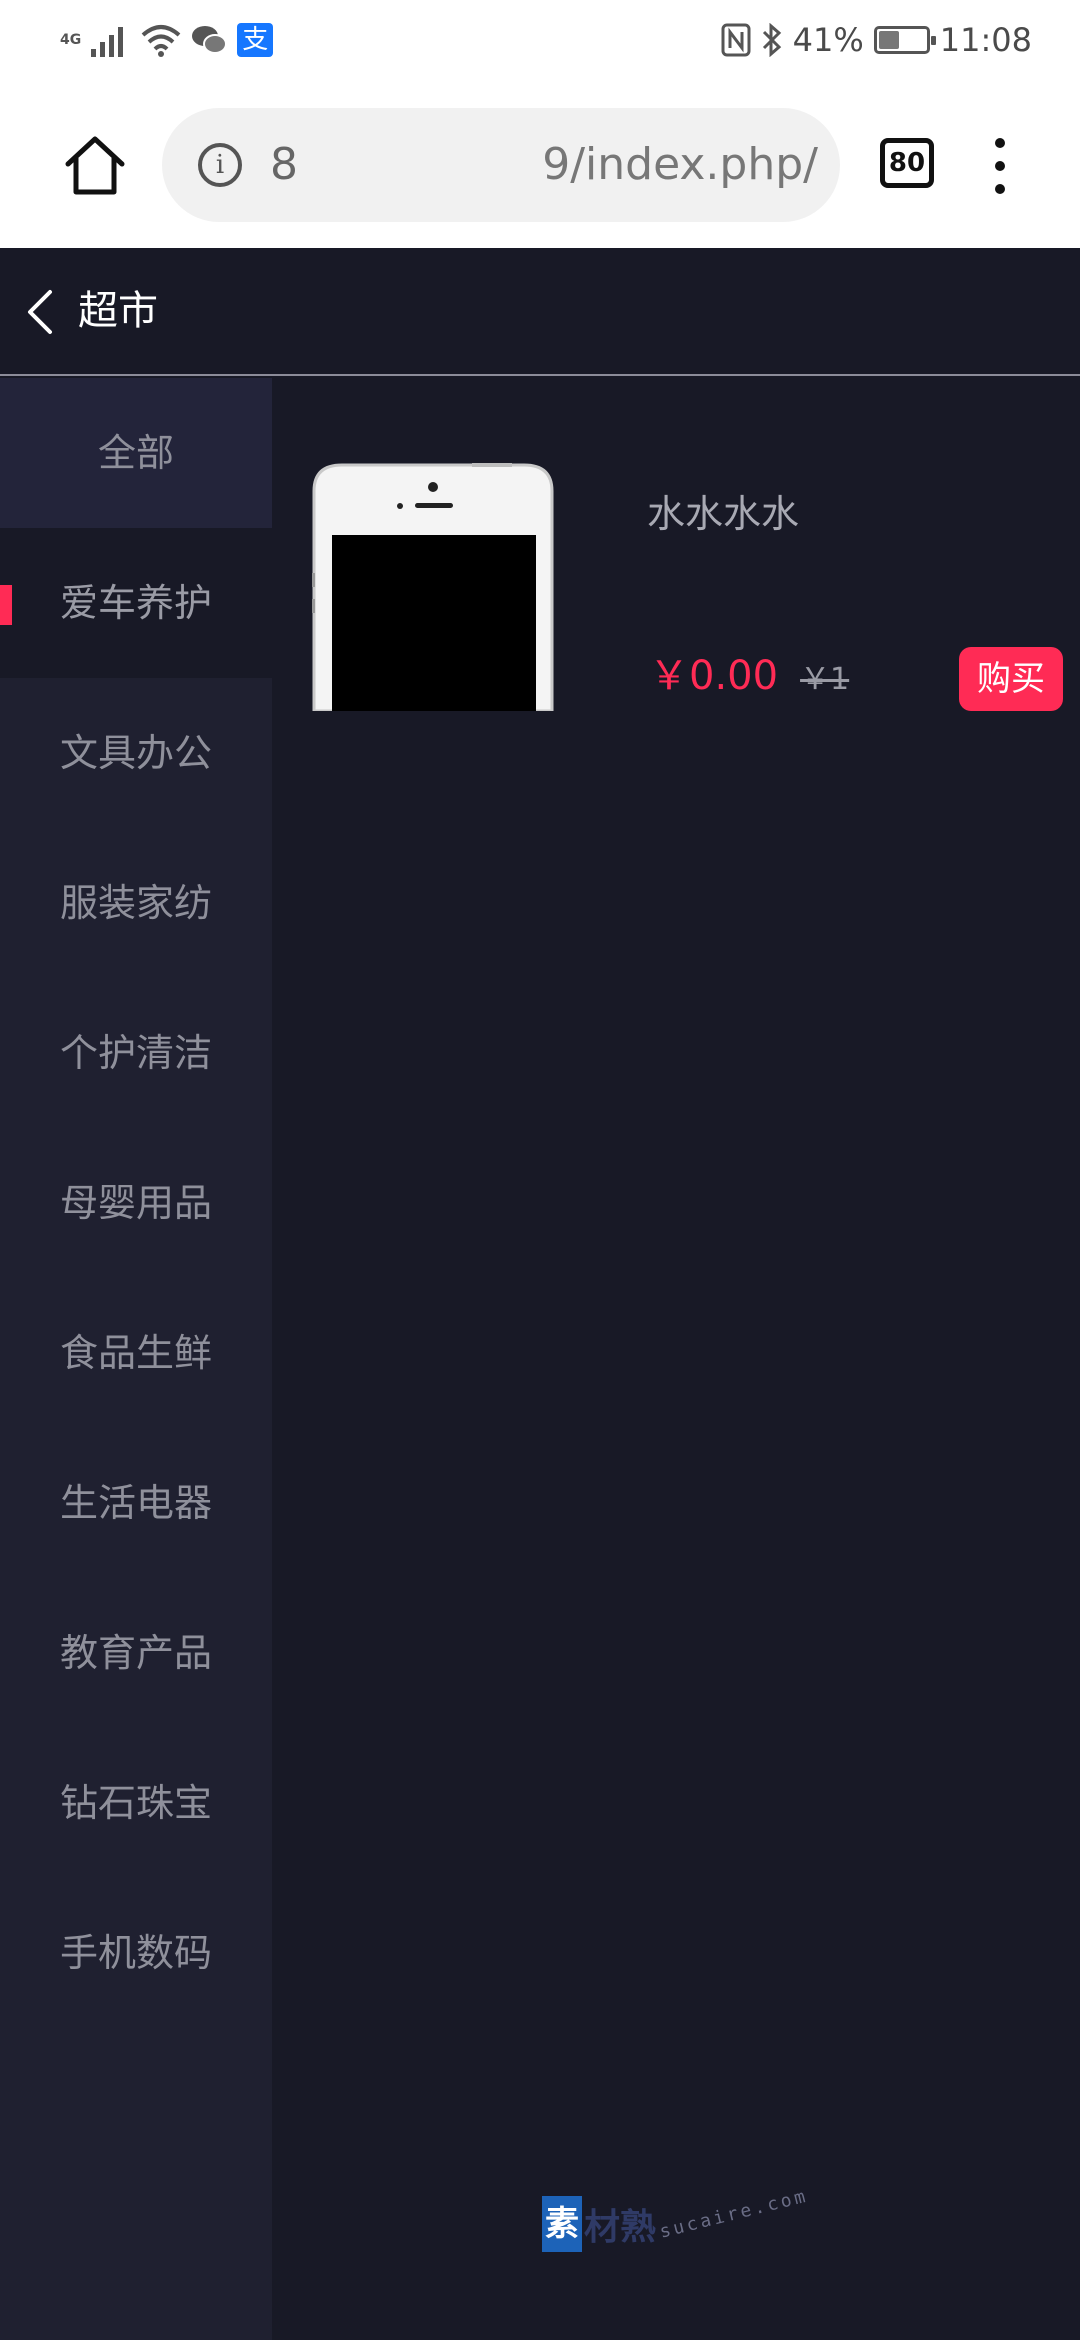  What do you see at coordinates (904, 40) in the screenshot?
I see `battery-icon` at bounding box center [904, 40].